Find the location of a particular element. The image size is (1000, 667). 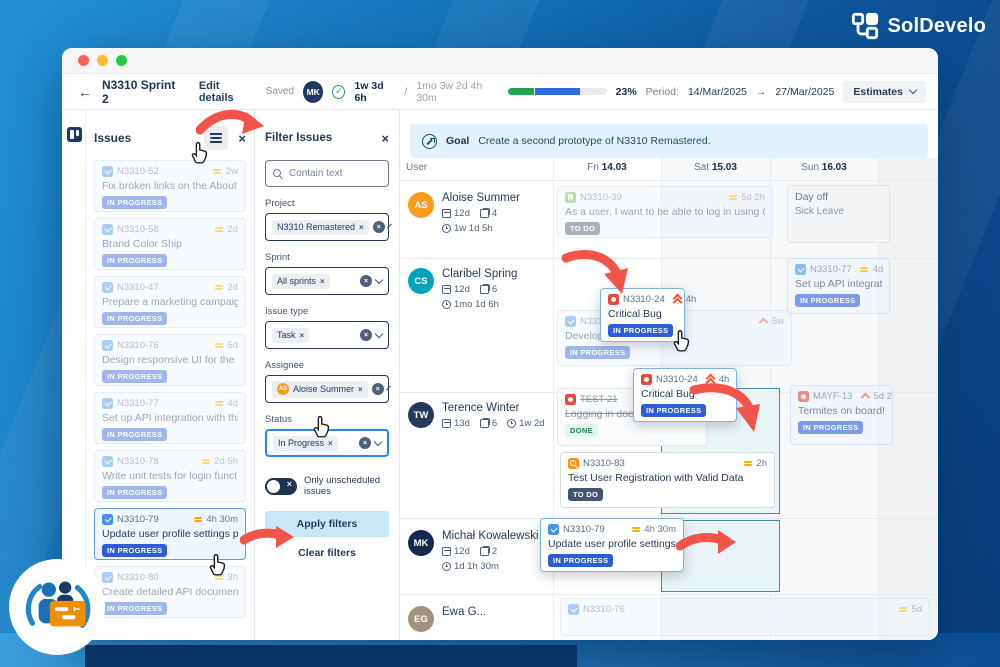

sprint-select: All sprints is located at coordinates (327, 281).